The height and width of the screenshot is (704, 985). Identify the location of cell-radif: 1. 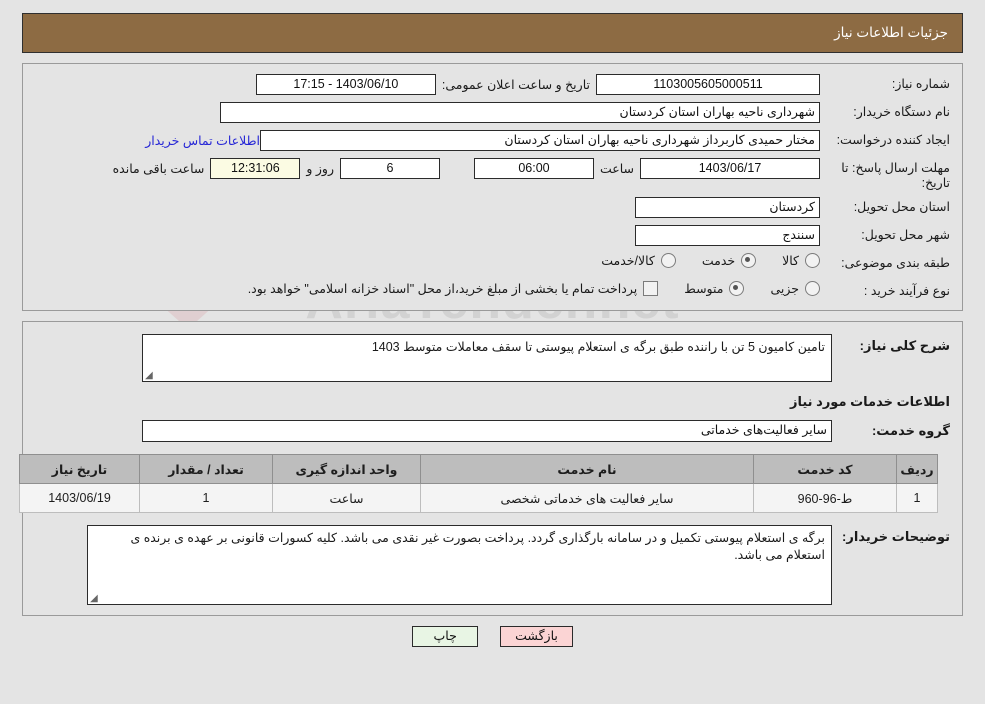
(917, 498).